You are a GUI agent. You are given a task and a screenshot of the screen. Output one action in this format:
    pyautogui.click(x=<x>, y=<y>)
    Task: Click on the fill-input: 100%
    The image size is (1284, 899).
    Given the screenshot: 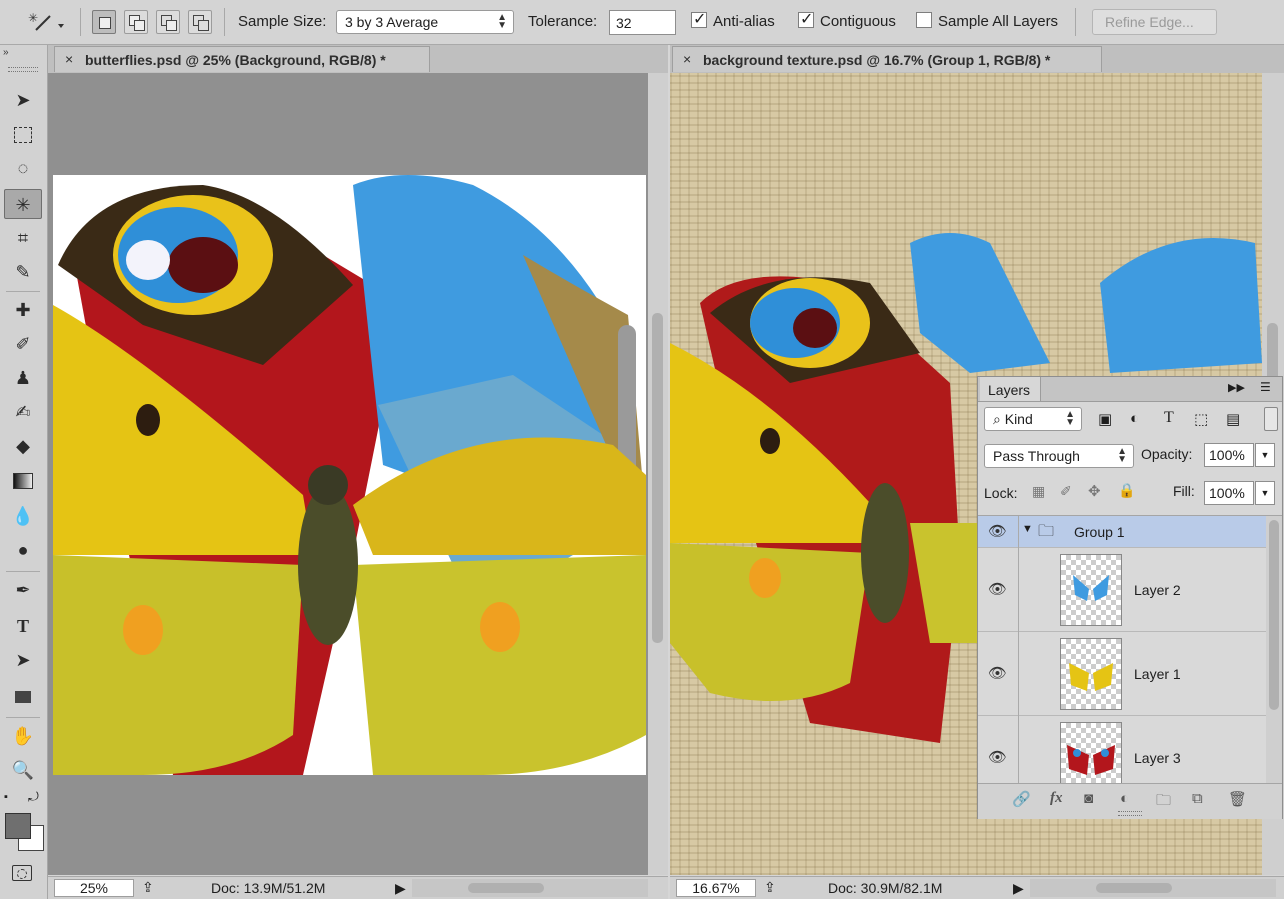 What is the action you would take?
    pyautogui.click(x=1229, y=493)
    